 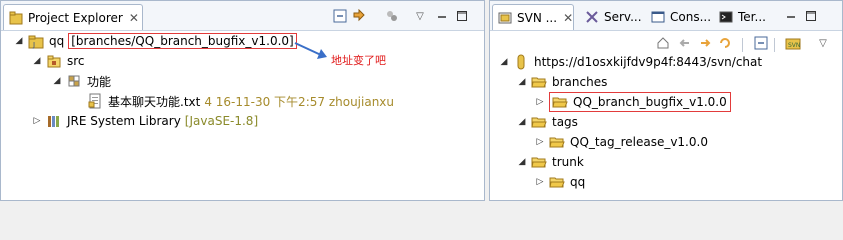 I want to click on link-with-editor-icon, so click(x=360, y=16).